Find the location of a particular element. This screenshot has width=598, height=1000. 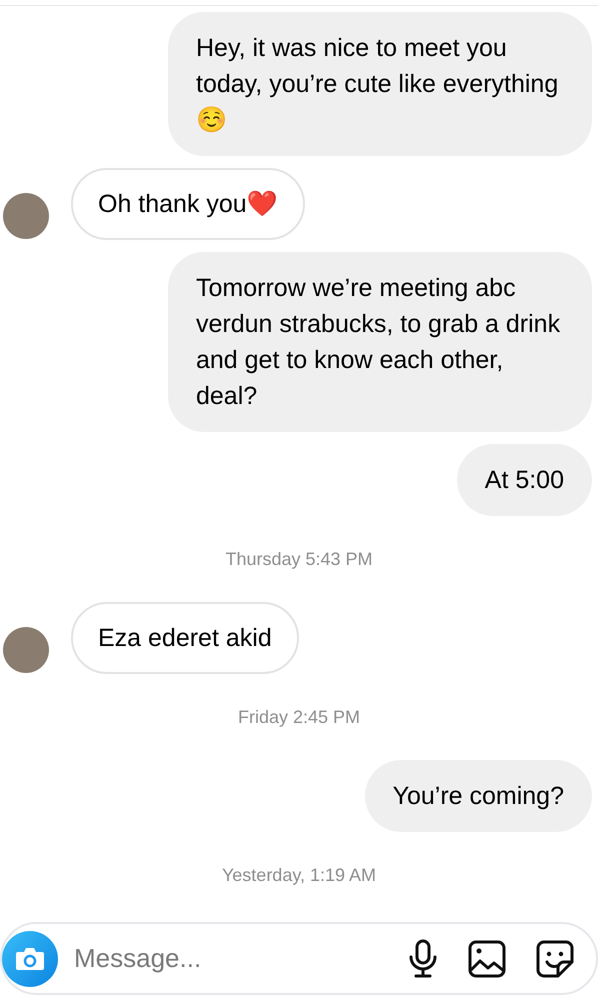

camera-button is located at coordinates (30, 958).